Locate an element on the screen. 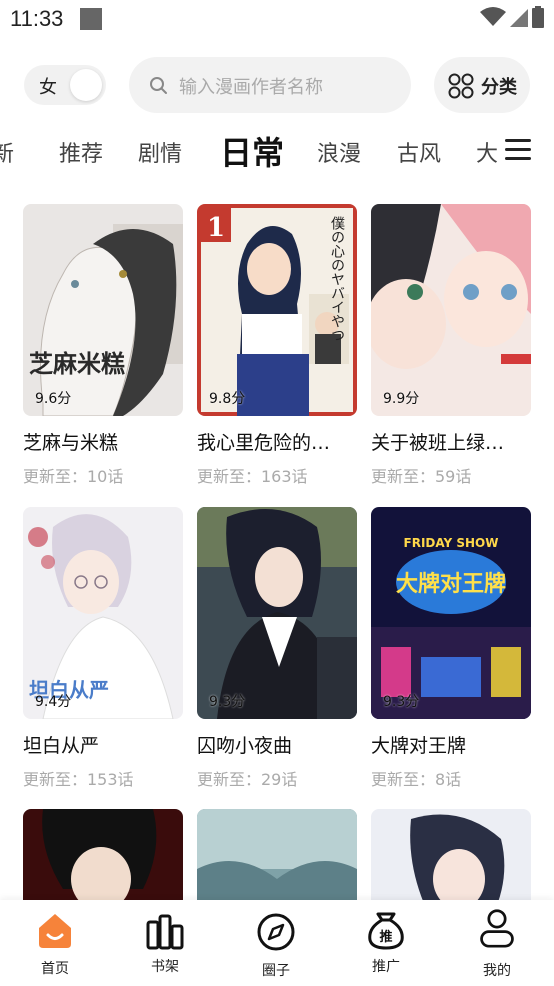 The height and width of the screenshot is (986, 554). category-tabs: 新 推荐 剧情 日常 浪漫 古风 大 is located at coordinates (250, 151).